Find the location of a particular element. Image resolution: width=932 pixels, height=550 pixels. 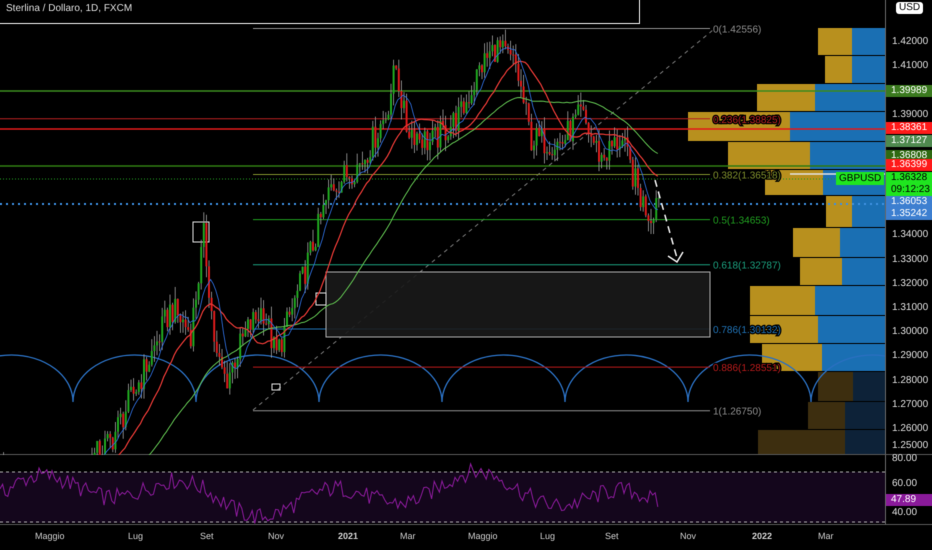

rsi-value-tag: 47.89 is located at coordinates (909, 500).